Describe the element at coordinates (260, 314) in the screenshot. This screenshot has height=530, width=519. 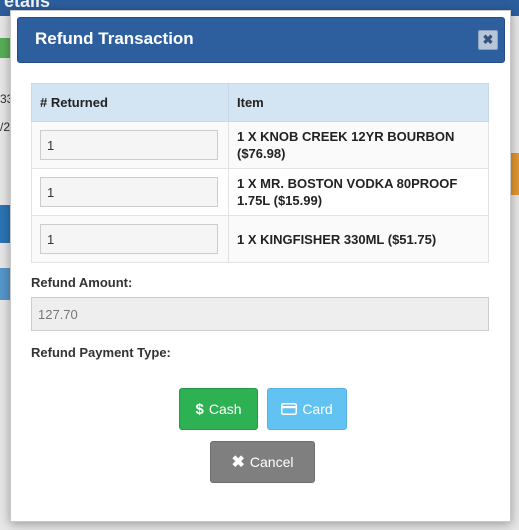
I see `refund-amount-input` at that location.